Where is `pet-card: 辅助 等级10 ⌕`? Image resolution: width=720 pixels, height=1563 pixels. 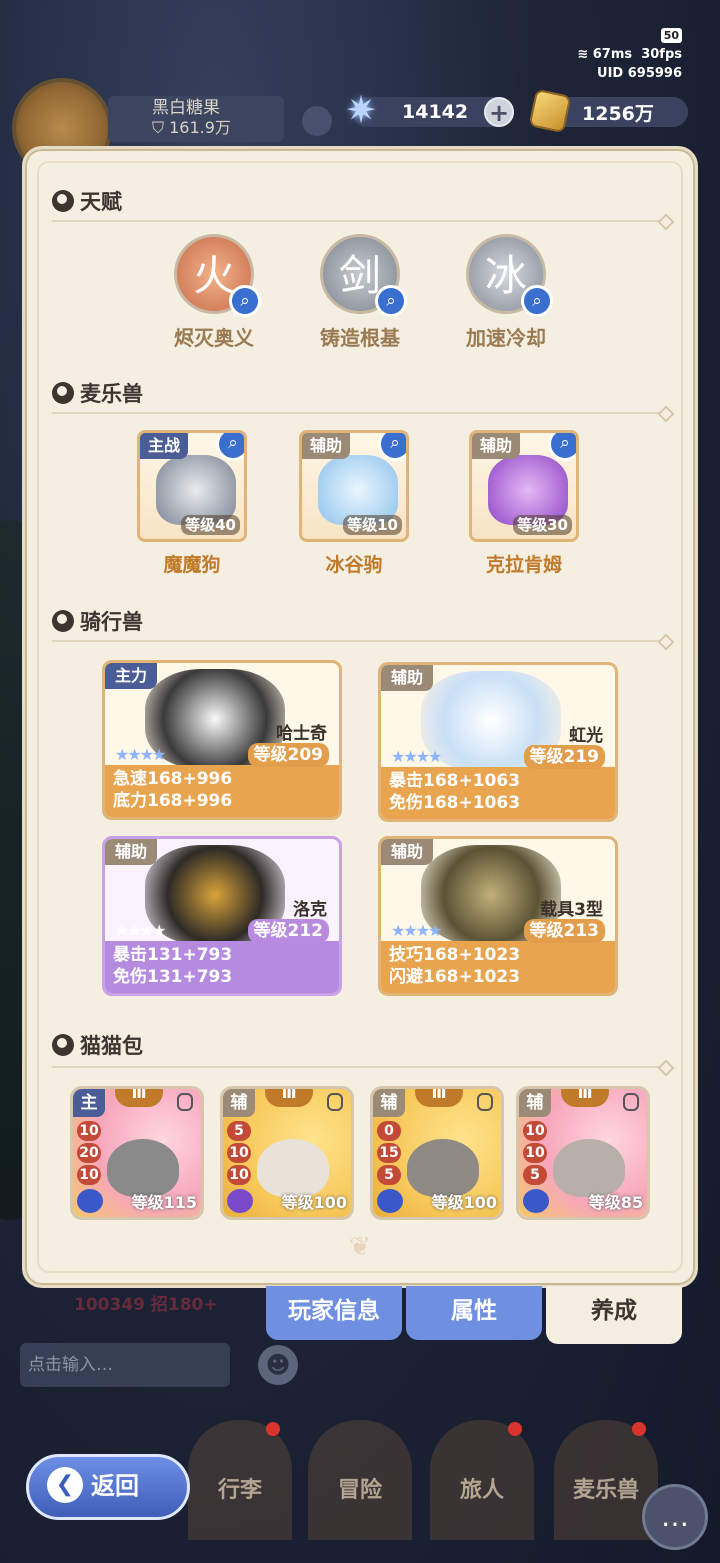
pet-card: 辅助 等级10 ⌕ is located at coordinates (354, 486).